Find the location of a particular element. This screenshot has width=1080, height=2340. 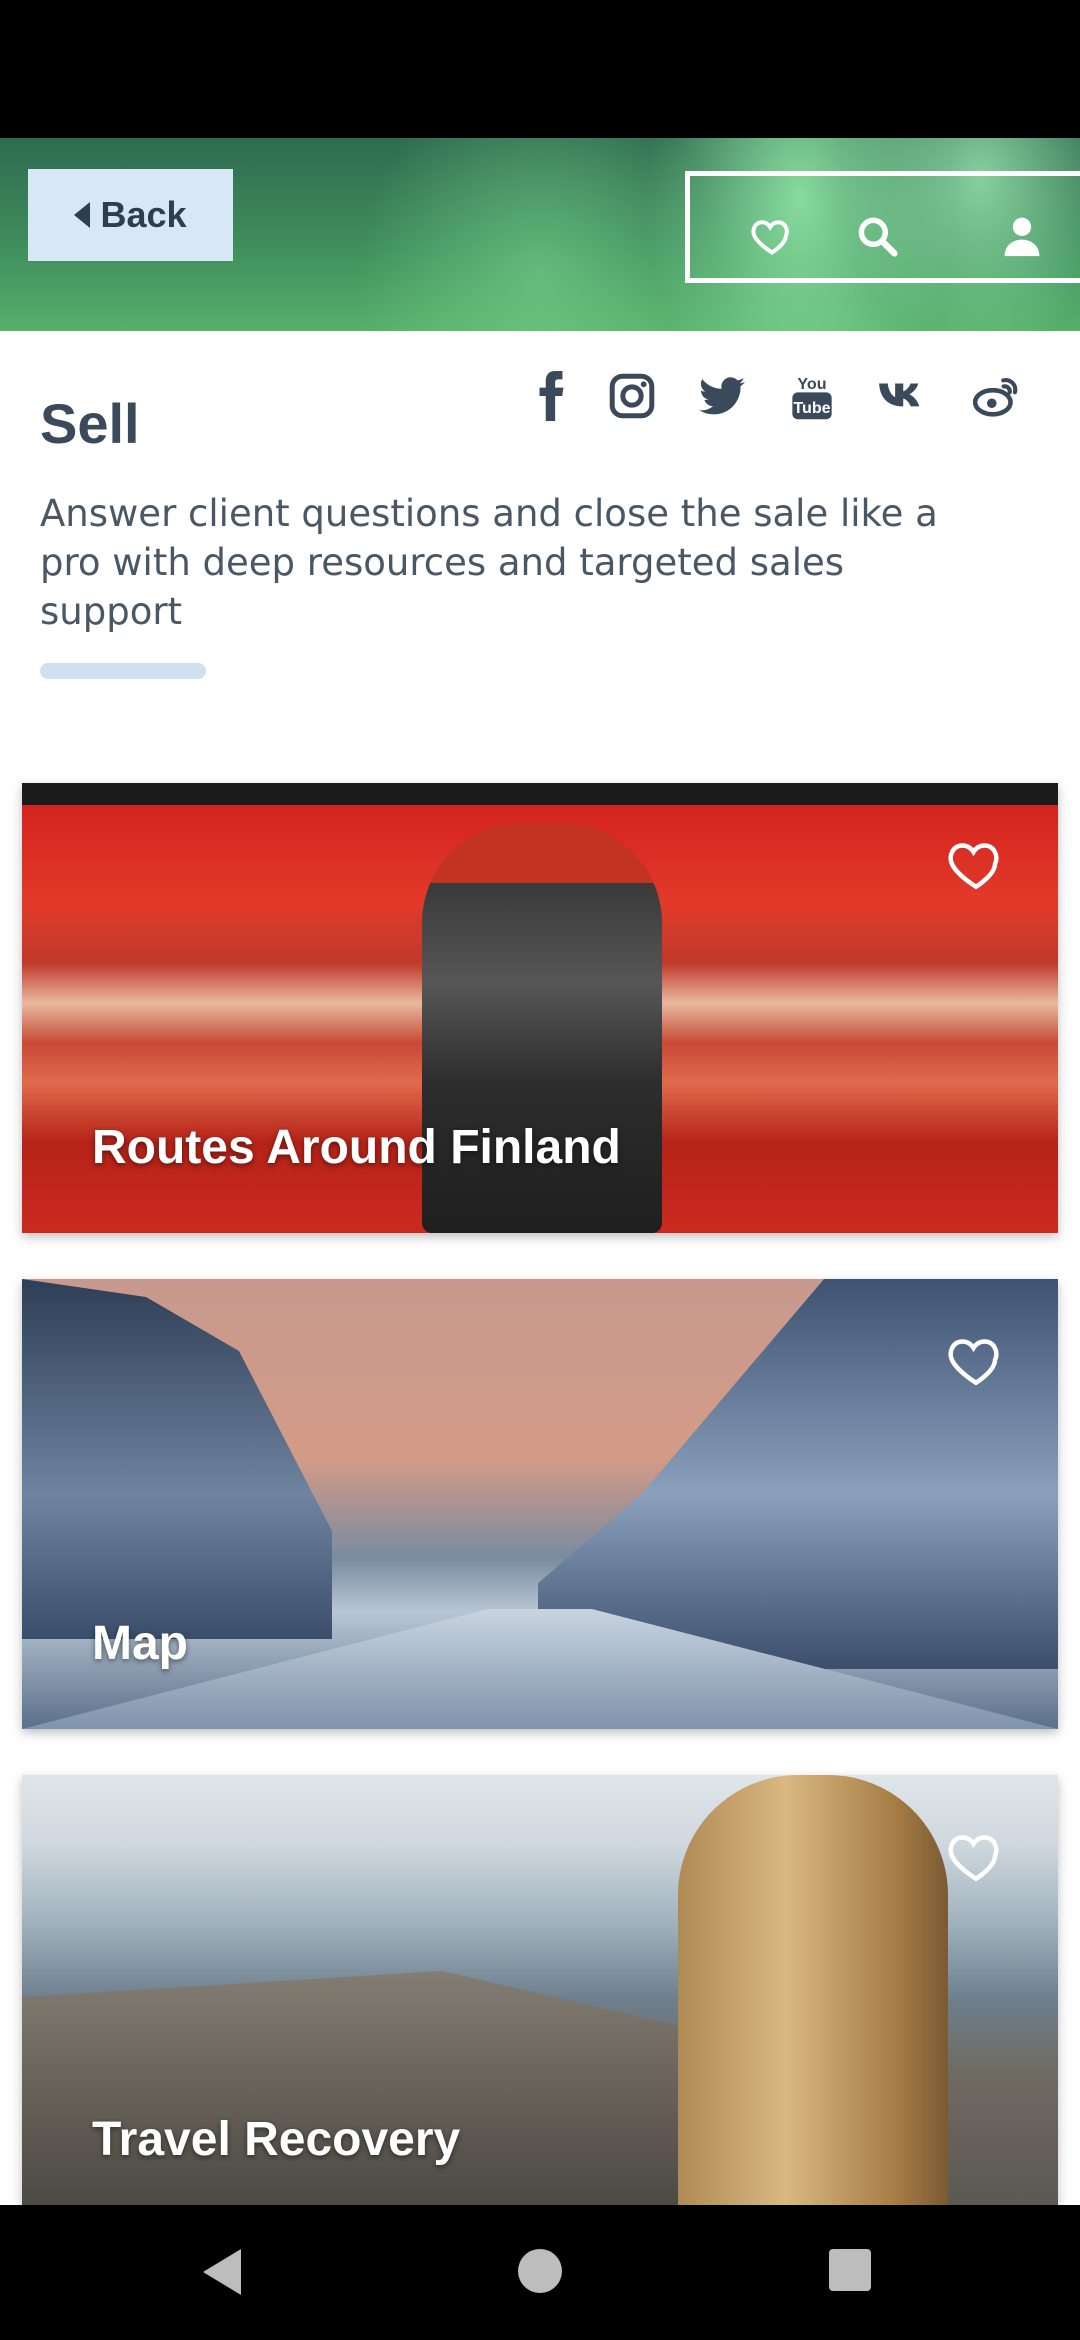

svg-text: You is located at coordinates (811, 384).